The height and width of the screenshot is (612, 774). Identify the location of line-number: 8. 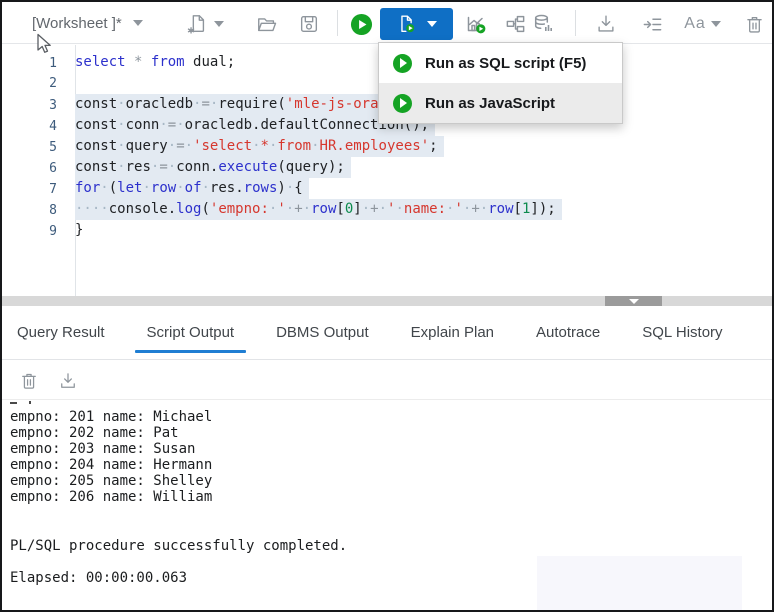
(53, 210).